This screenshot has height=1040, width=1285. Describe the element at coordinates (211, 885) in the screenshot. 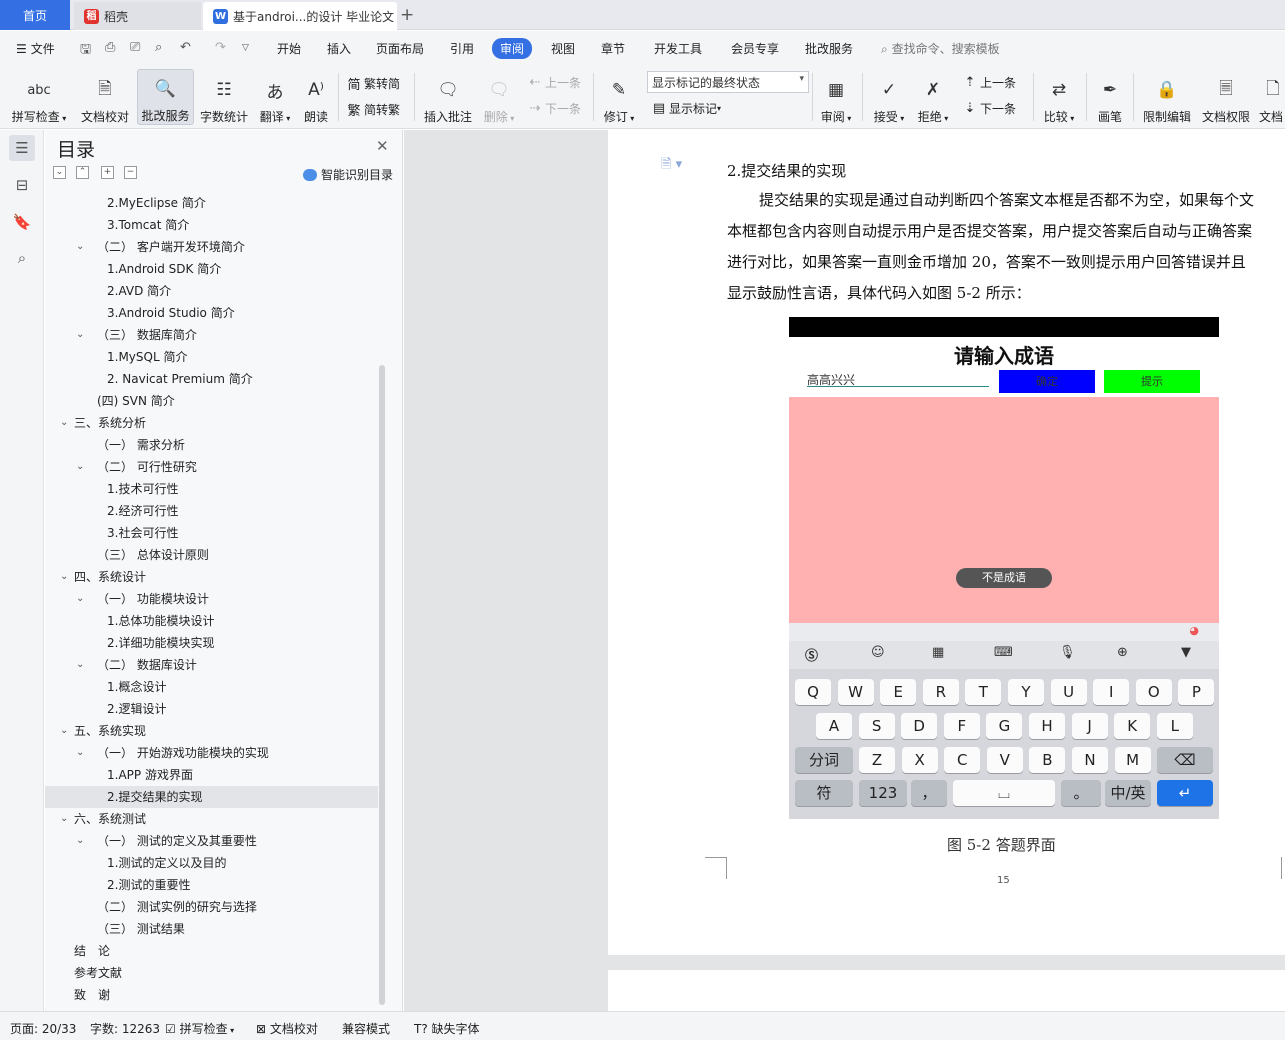

I see `toc-item: 2.测试的重要性` at that location.